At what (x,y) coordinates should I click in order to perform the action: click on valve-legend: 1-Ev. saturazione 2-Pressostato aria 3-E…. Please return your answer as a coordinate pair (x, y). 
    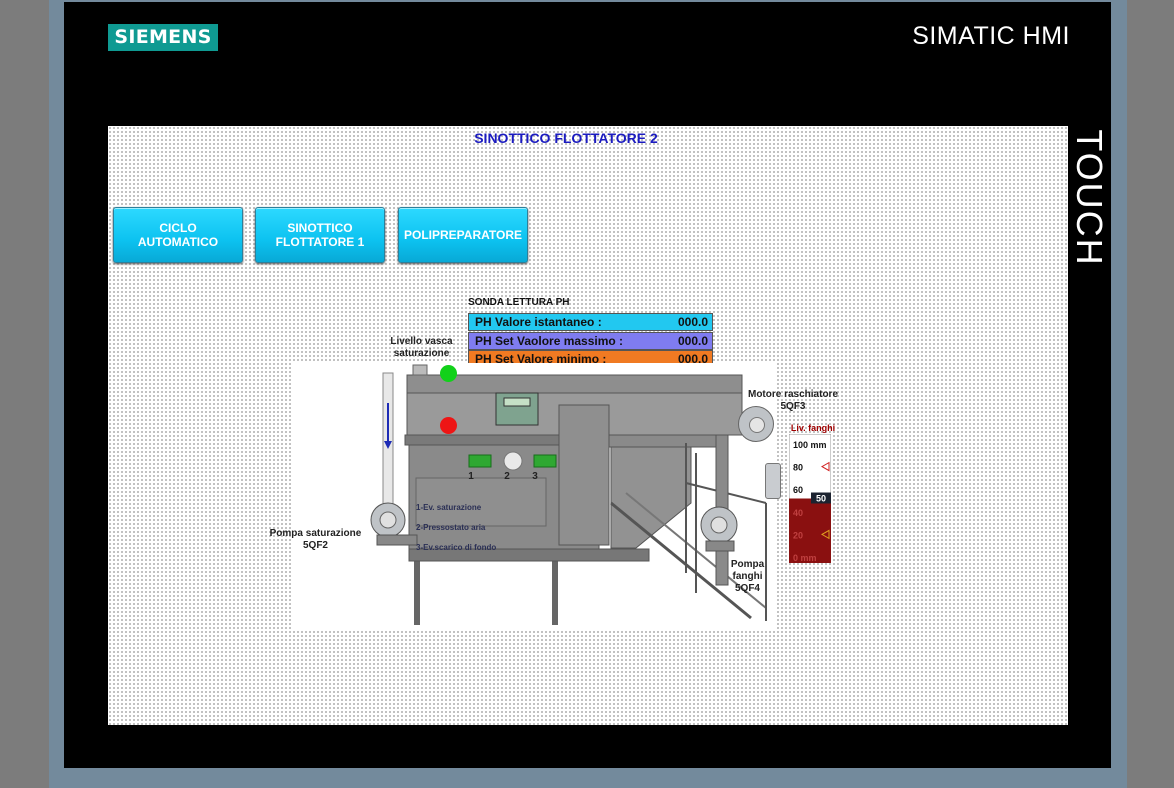
    Looking at the image, I should click on (471, 528).